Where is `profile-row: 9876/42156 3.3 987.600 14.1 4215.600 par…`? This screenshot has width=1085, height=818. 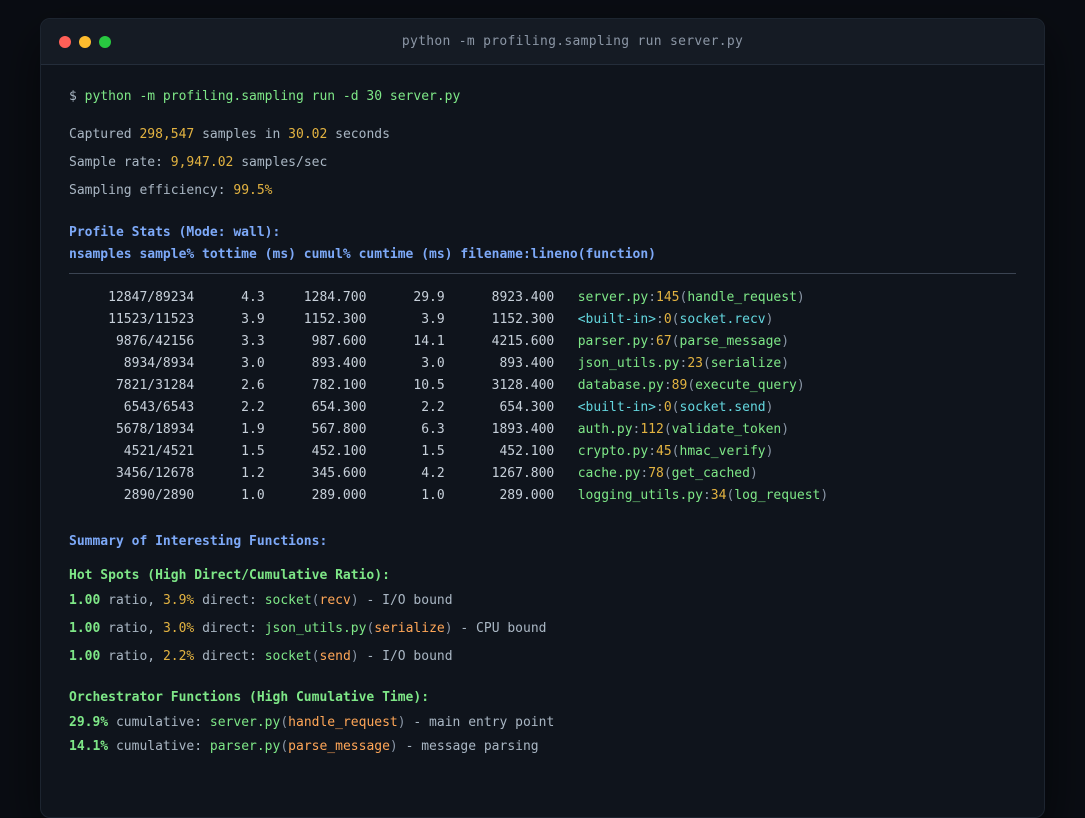
profile-row: 9876/42156 3.3 987.600 14.1 4215.600 par… is located at coordinates (542, 342).